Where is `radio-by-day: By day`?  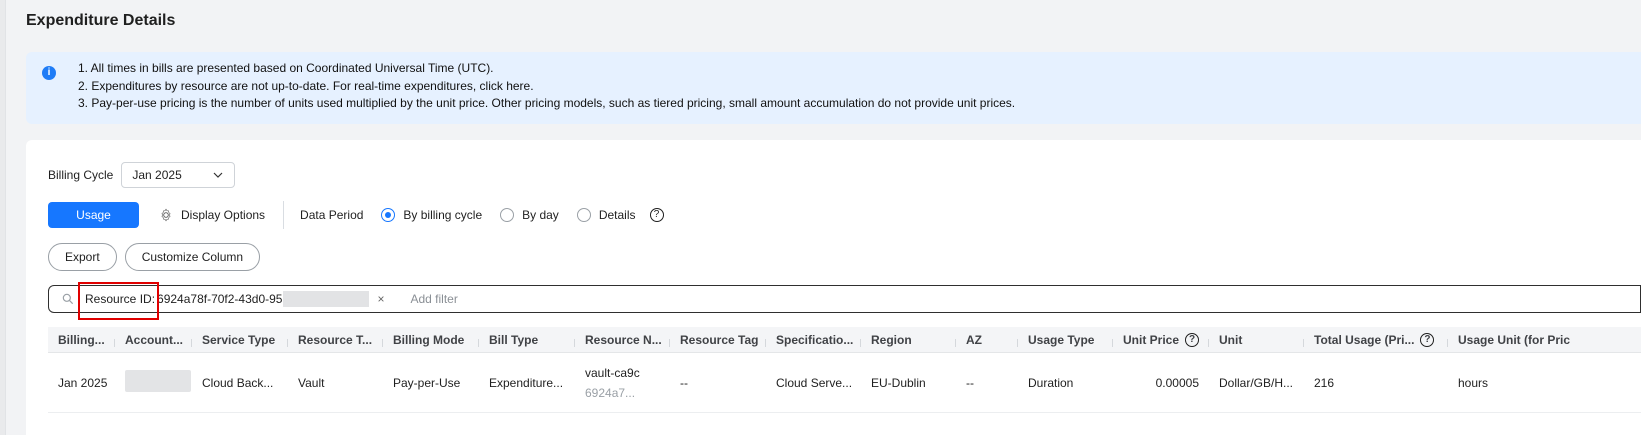
radio-by-day: By day is located at coordinates (529, 215).